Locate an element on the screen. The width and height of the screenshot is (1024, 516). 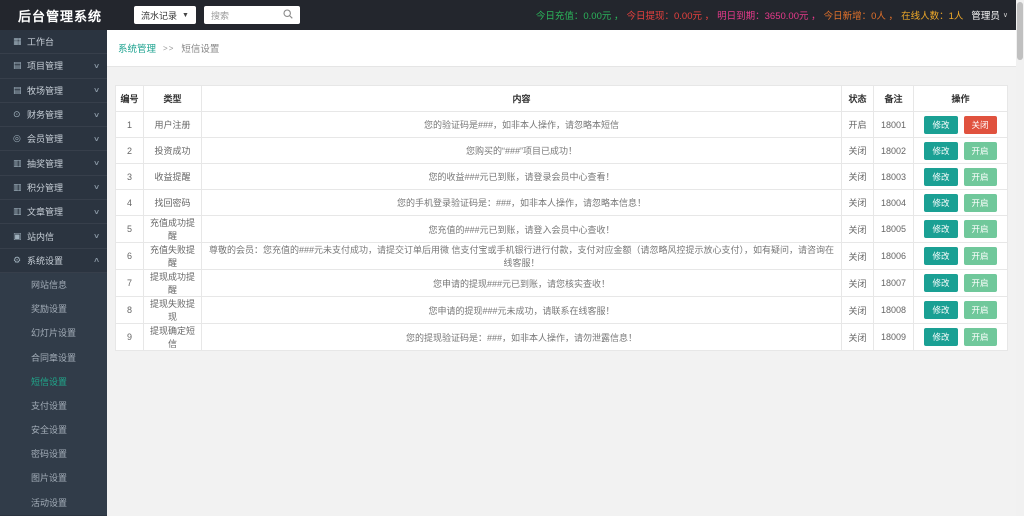
sidebar-item-workbench: ▦ 工作台 is located at coordinates (53, 42).